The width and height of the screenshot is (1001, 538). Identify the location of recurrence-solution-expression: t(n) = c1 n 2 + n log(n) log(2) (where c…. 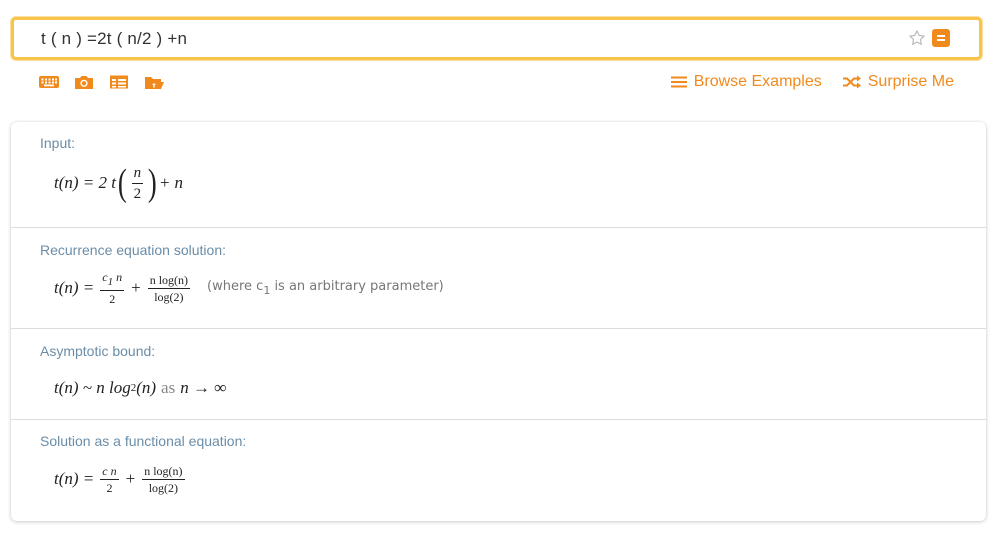
(249, 288).